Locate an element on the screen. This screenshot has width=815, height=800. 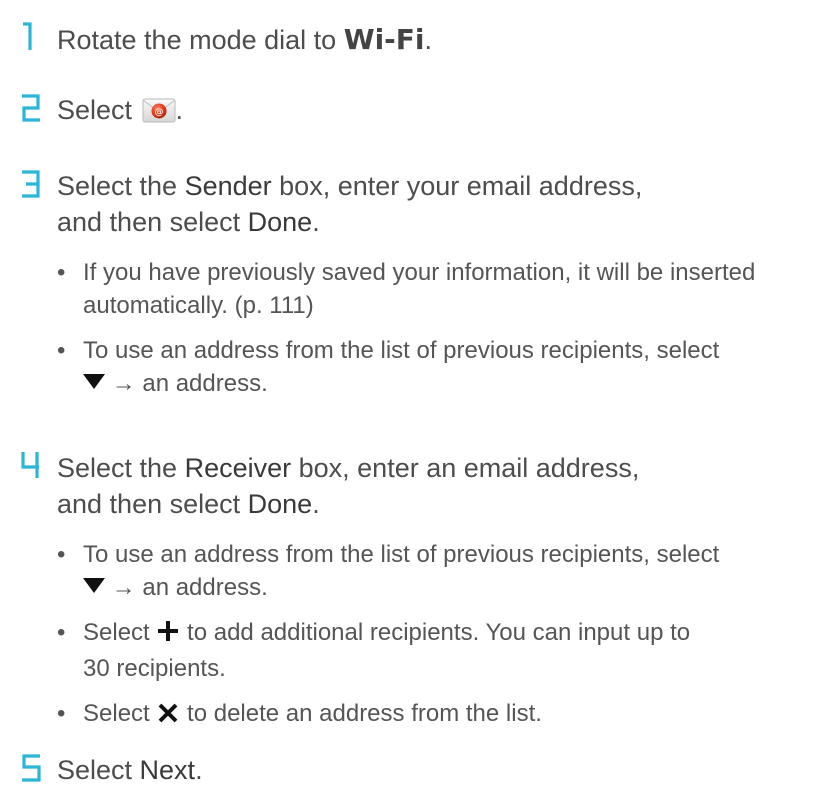
bullet-text: automatically. (p. 111) is located at coordinates (198, 305).